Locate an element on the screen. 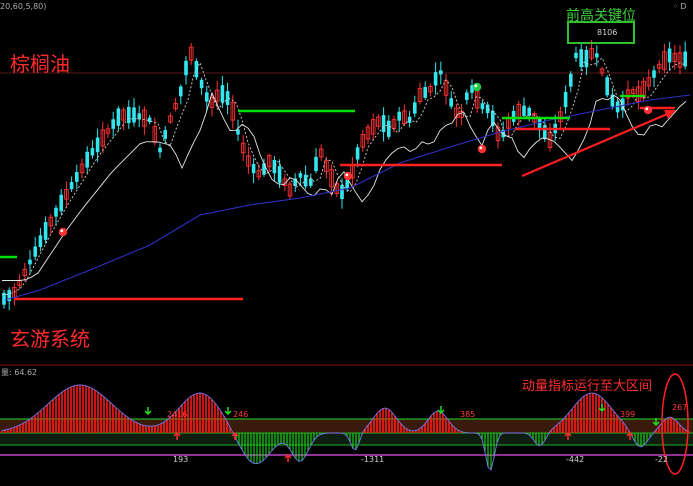 The height and width of the screenshot is (486, 693). corner-icon: ◦ D is located at coordinates (679, 6).